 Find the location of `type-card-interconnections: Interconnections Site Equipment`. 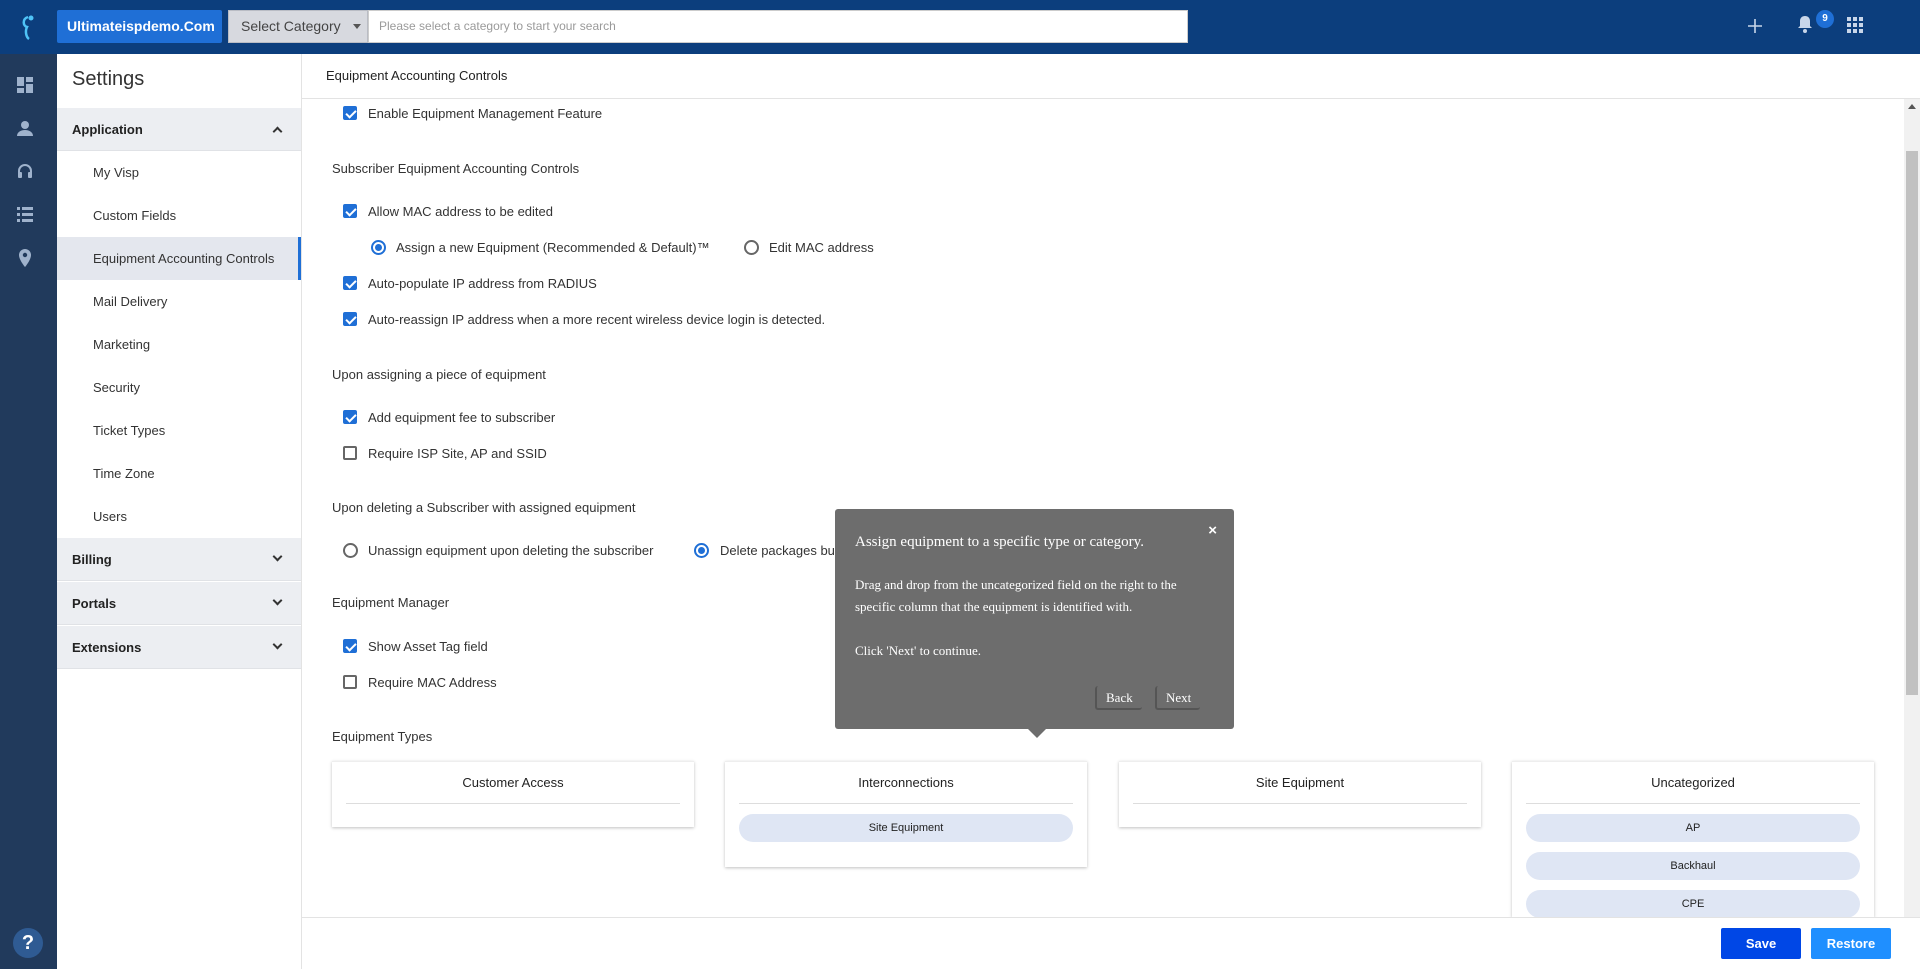

type-card-interconnections: Interconnections Site Equipment is located at coordinates (906, 814).